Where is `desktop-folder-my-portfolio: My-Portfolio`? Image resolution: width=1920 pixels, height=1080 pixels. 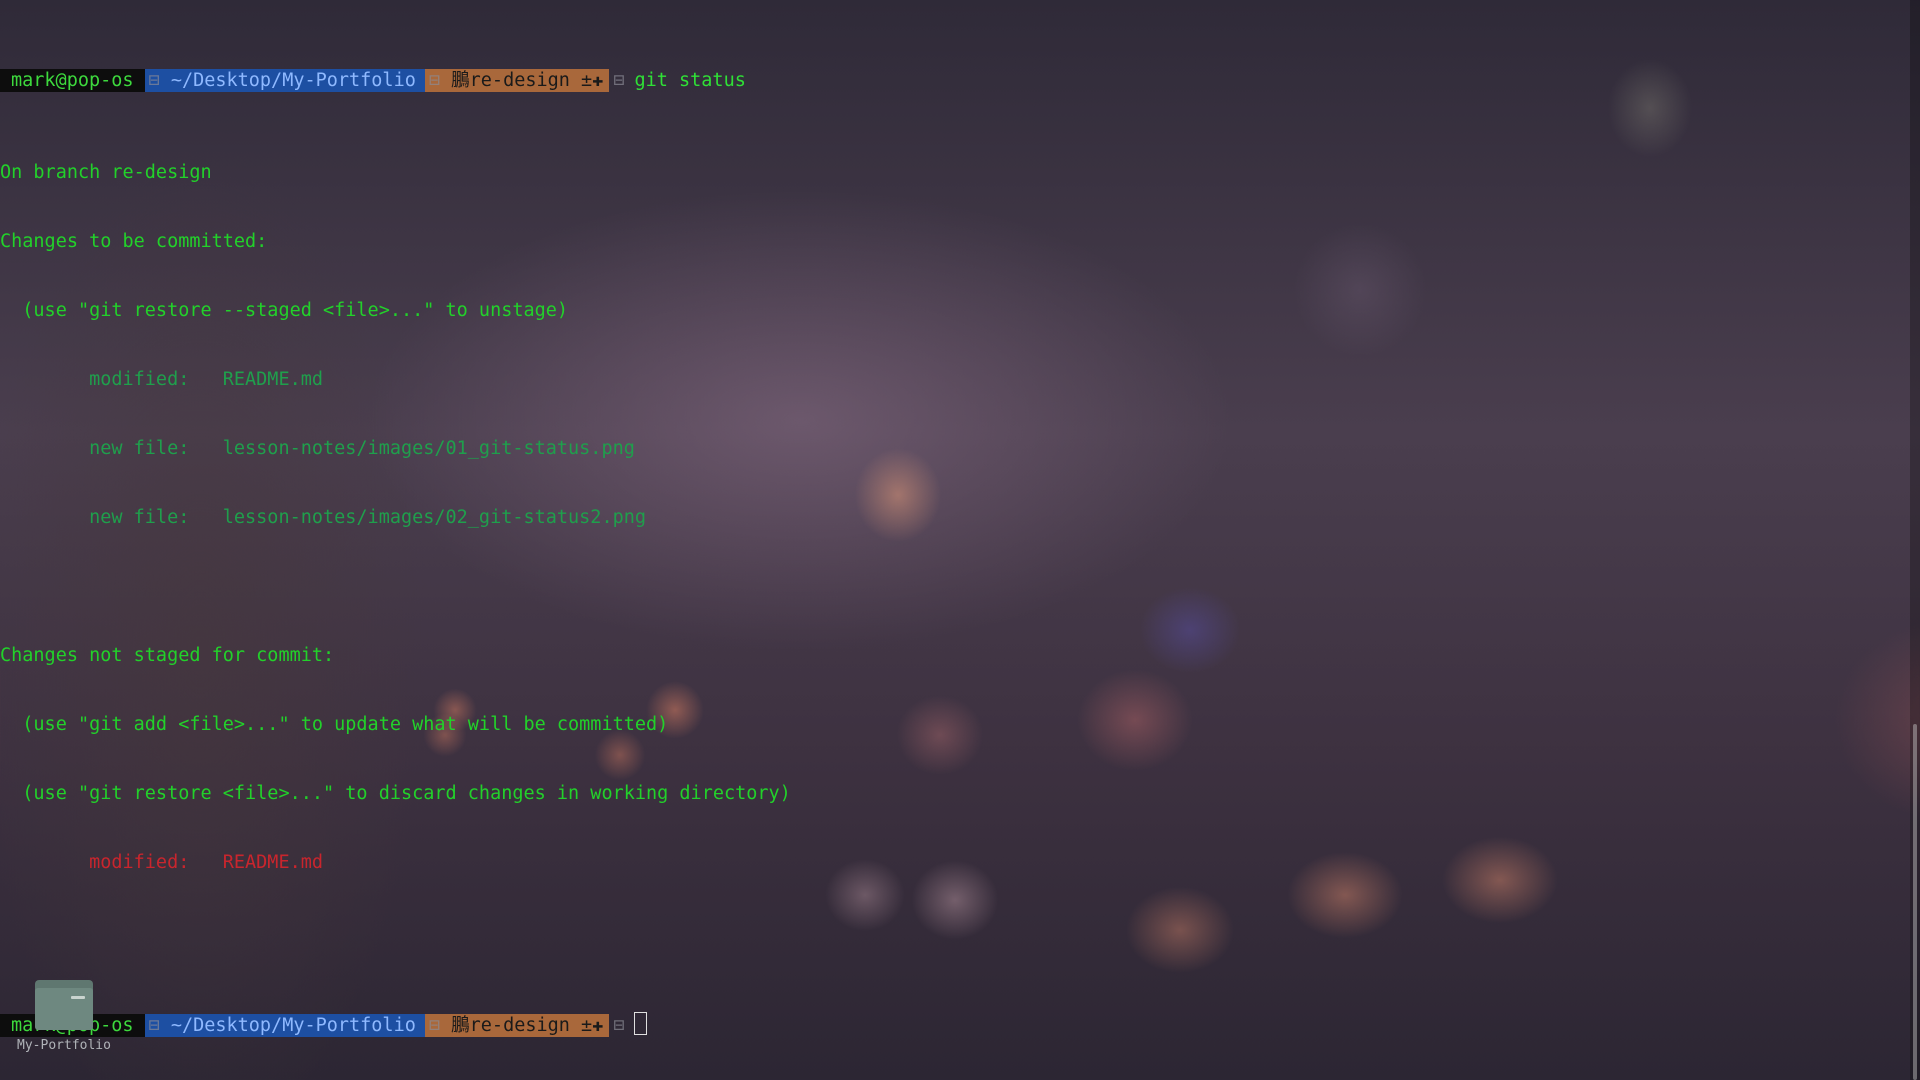
desktop-folder-my-portfolio: My-Portfolio is located at coordinates (64, 1016).